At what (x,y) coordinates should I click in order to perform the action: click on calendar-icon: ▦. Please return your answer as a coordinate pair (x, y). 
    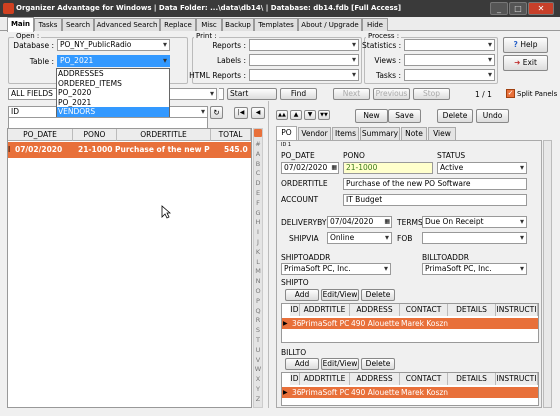
    Looking at the image, I should click on (387, 222).